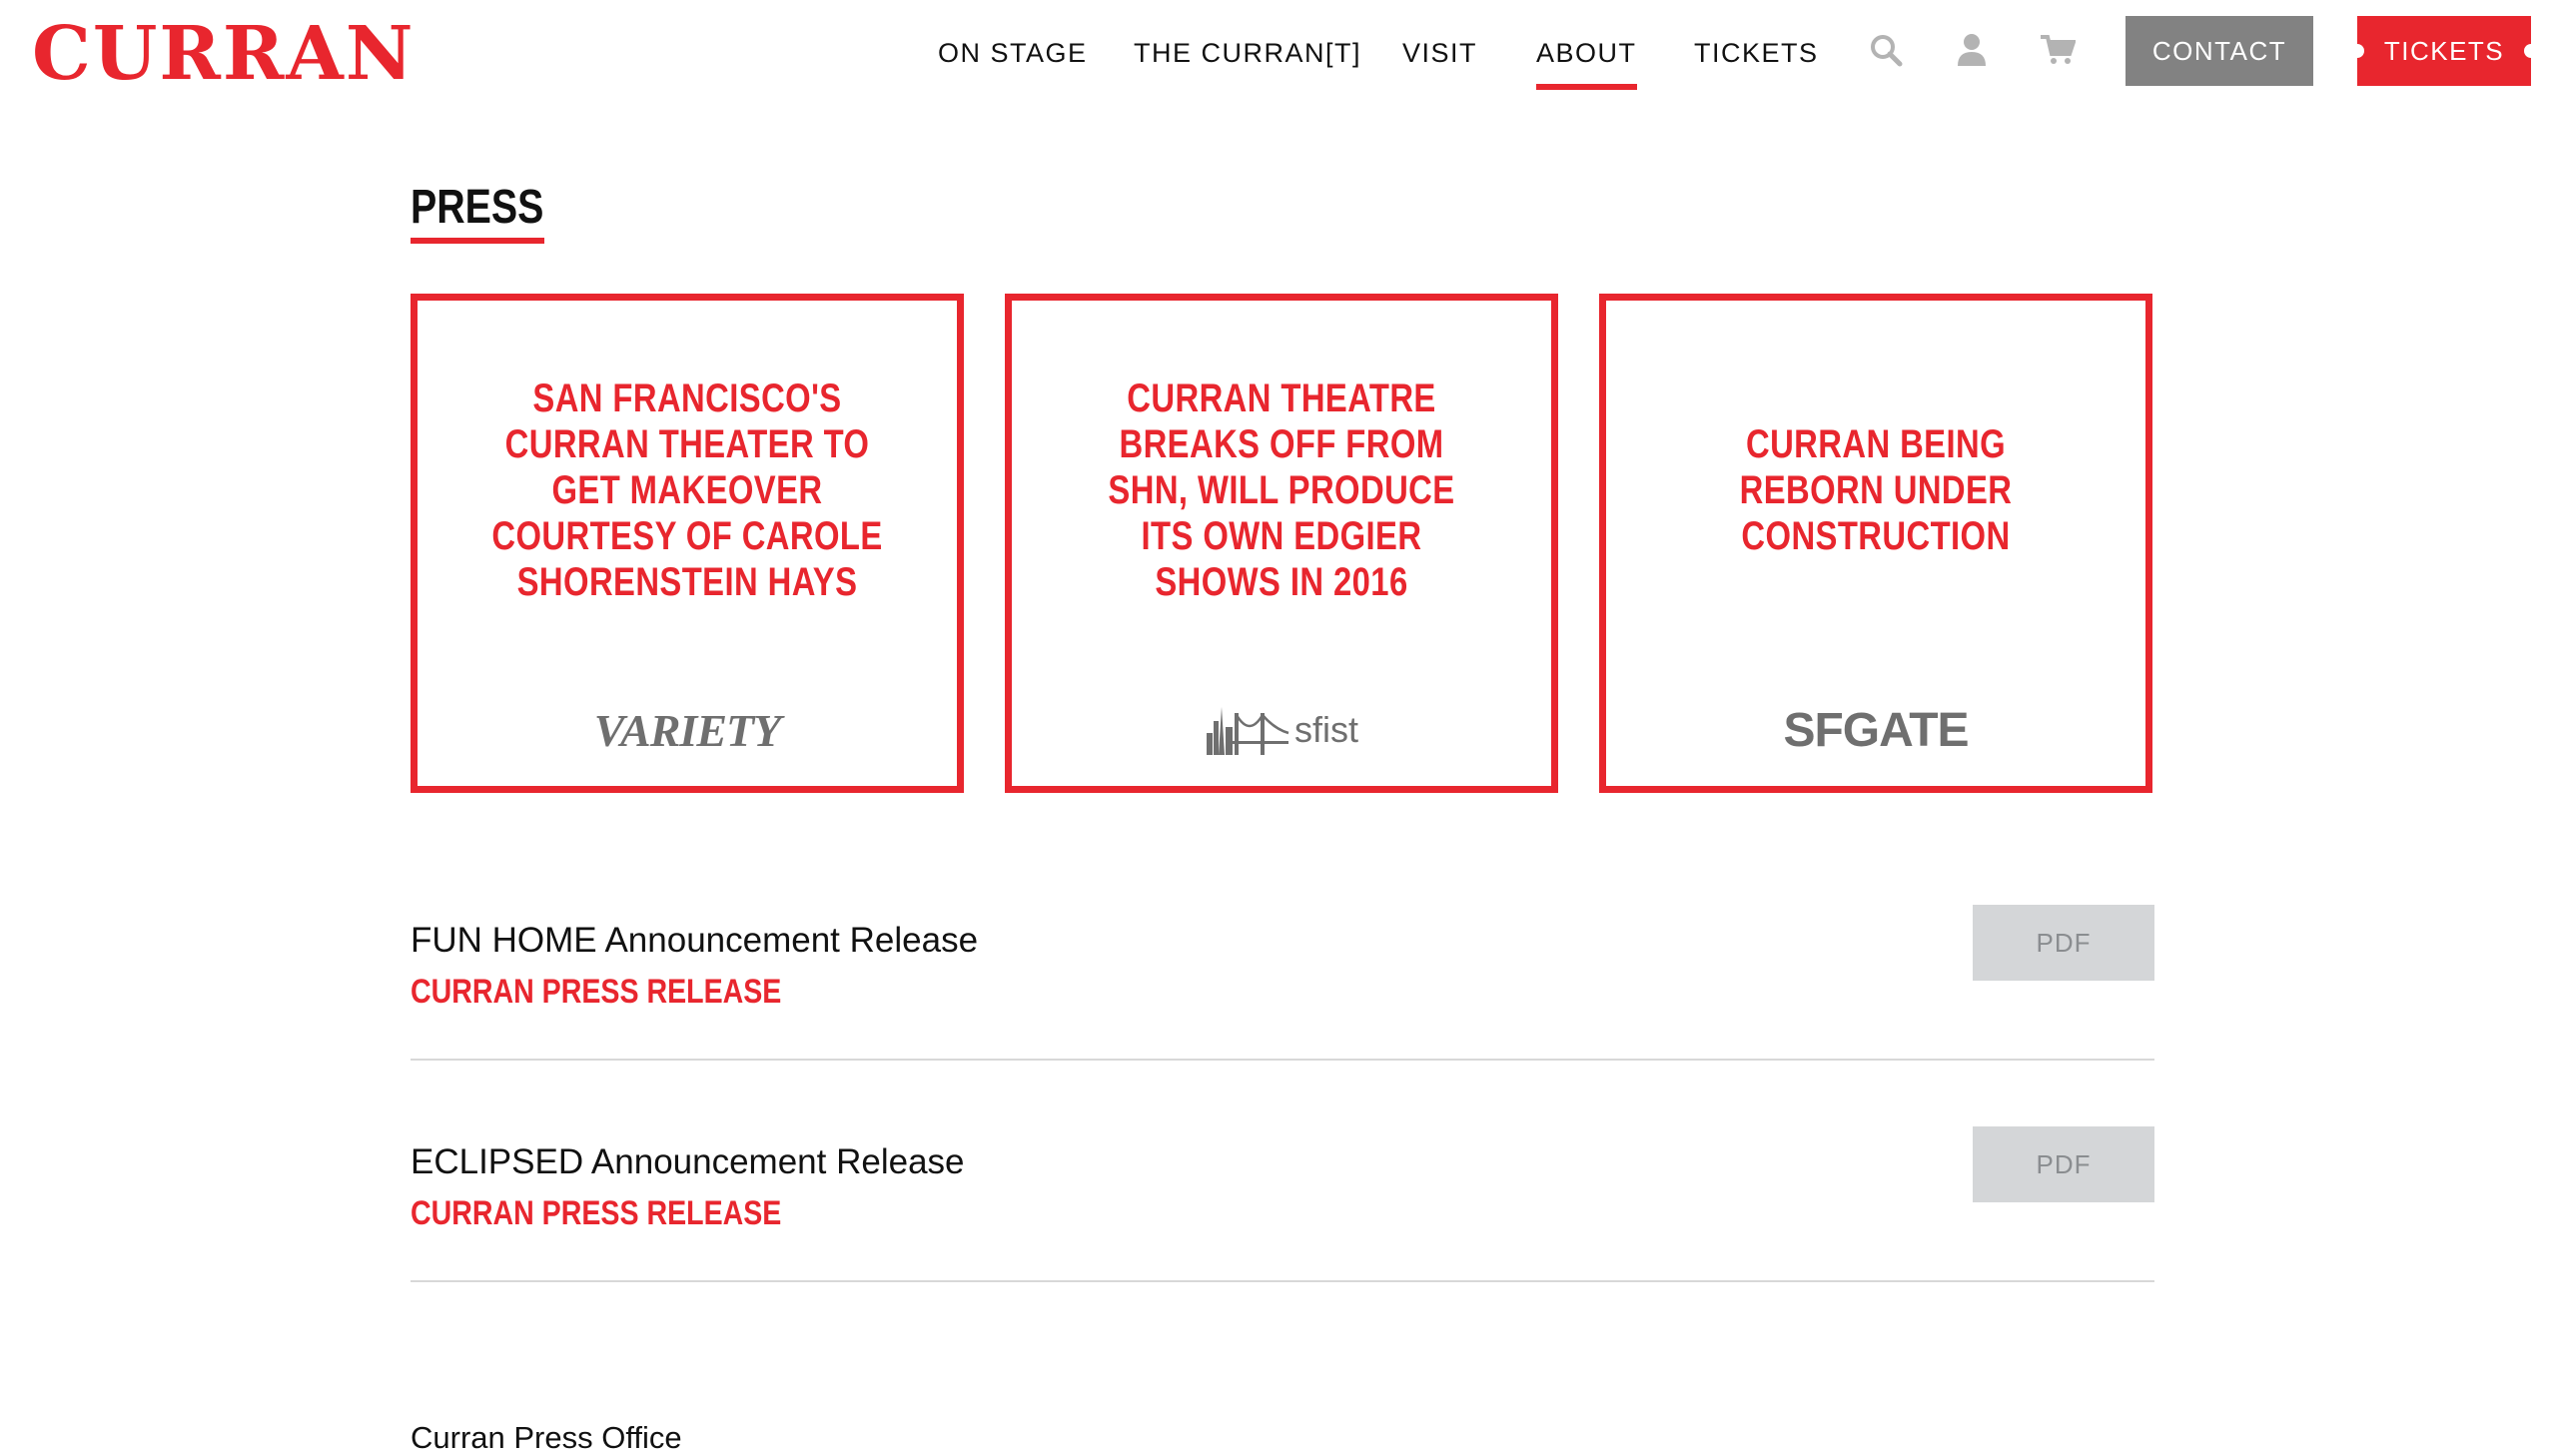 The height and width of the screenshot is (1456, 2557). What do you see at coordinates (477, 241) in the screenshot?
I see `title-underline` at bounding box center [477, 241].